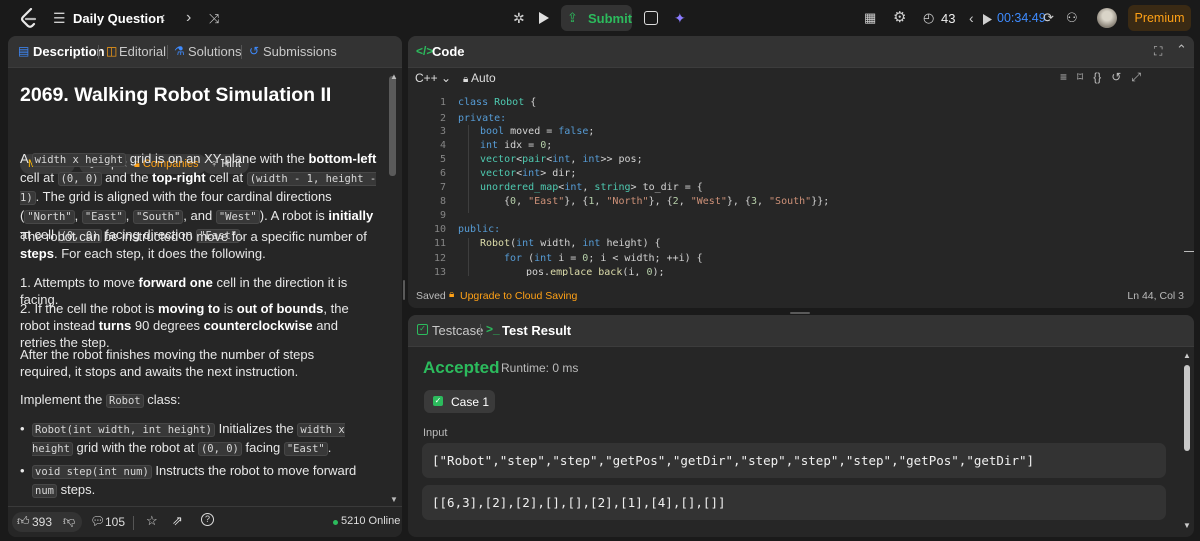 This screenshot has width=1200, height=541. What do you see at coordinates (214, 51) in the screenshot?
I see `tab-solutions: Solutions` at bounding box center [214, 51].